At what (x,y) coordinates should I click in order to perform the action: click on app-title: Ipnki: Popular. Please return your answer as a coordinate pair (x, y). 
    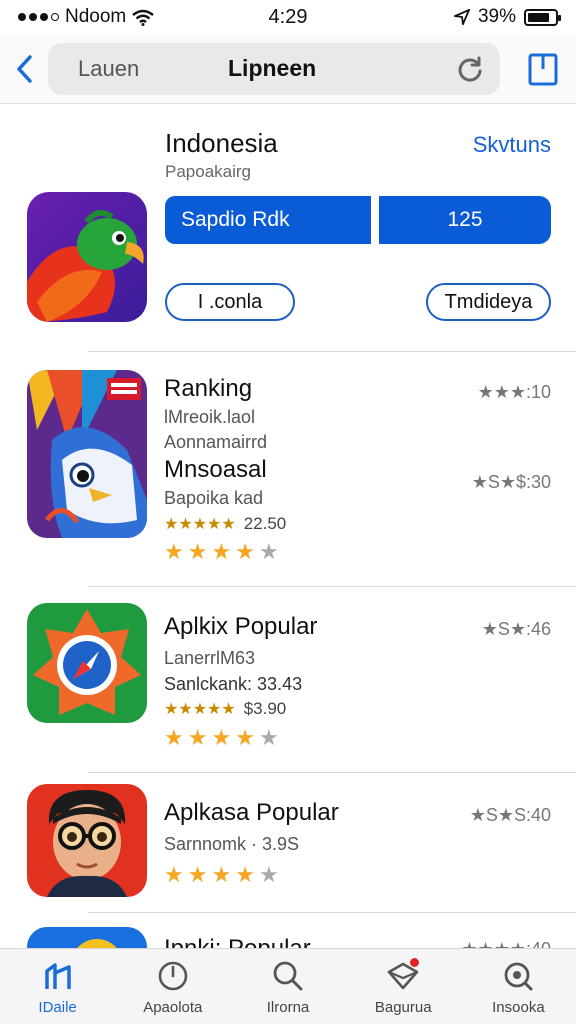
    Looking at the image, I should click on (237, 941).